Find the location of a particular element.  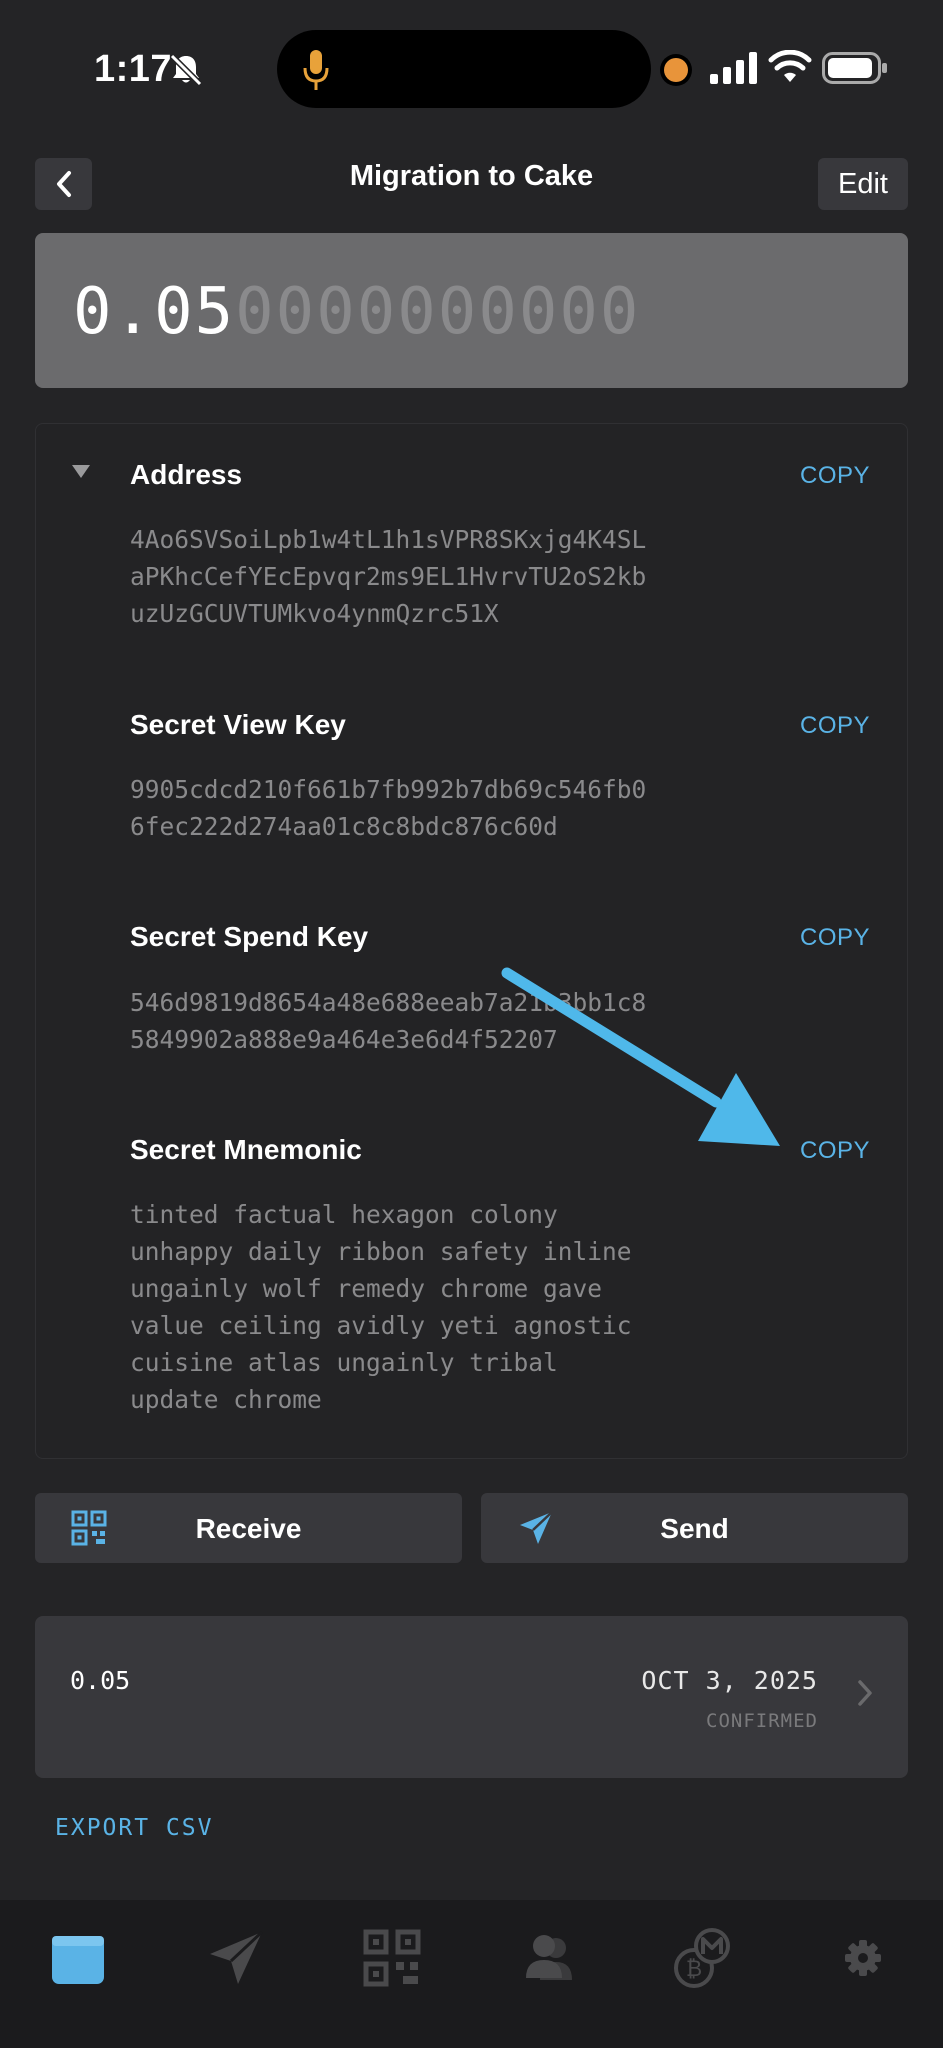

copy-spend-key-button: COPY is located at coordinates (835, 938).